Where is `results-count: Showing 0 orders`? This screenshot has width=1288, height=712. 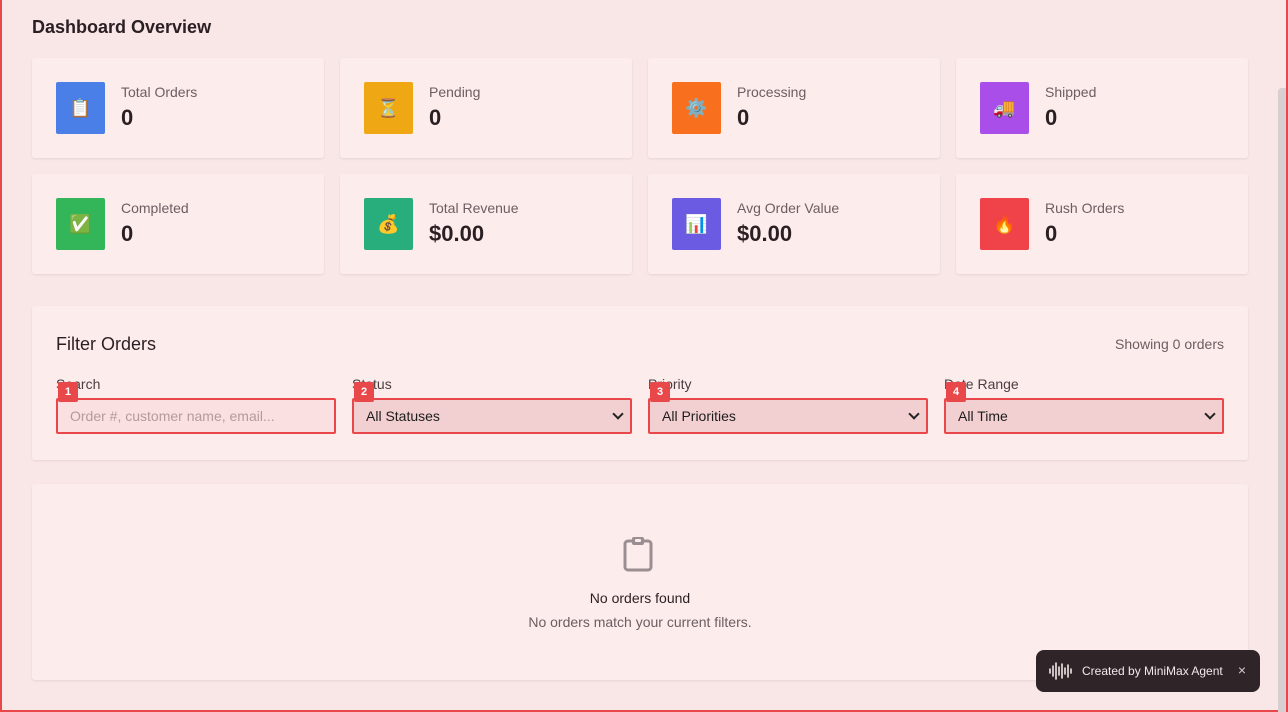 results-count: Showing 0 orders is located at coordinates (1169, 344).